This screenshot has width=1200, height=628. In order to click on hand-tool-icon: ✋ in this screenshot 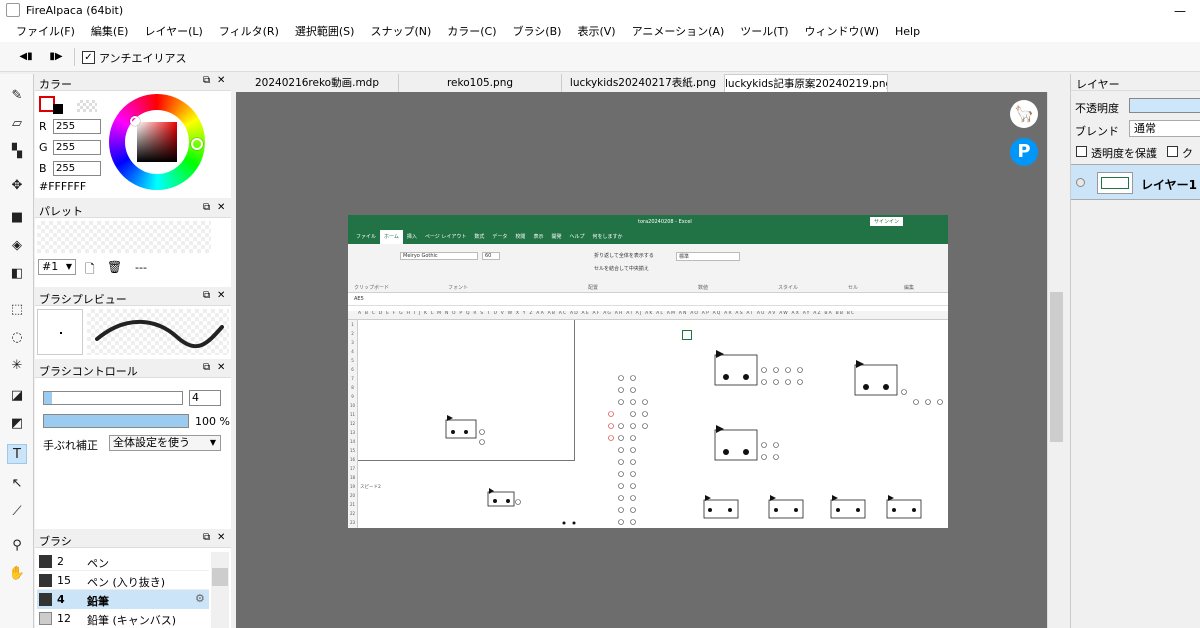, I will do `click(17, 574)`.